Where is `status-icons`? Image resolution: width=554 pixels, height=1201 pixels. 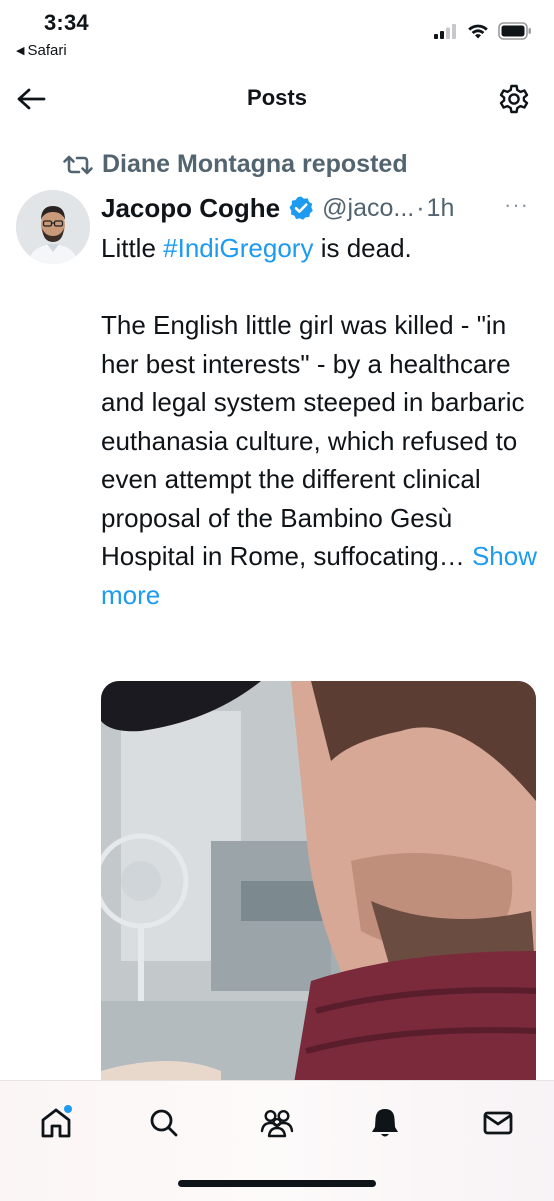 status-icons is located at coordinates (483, 33).